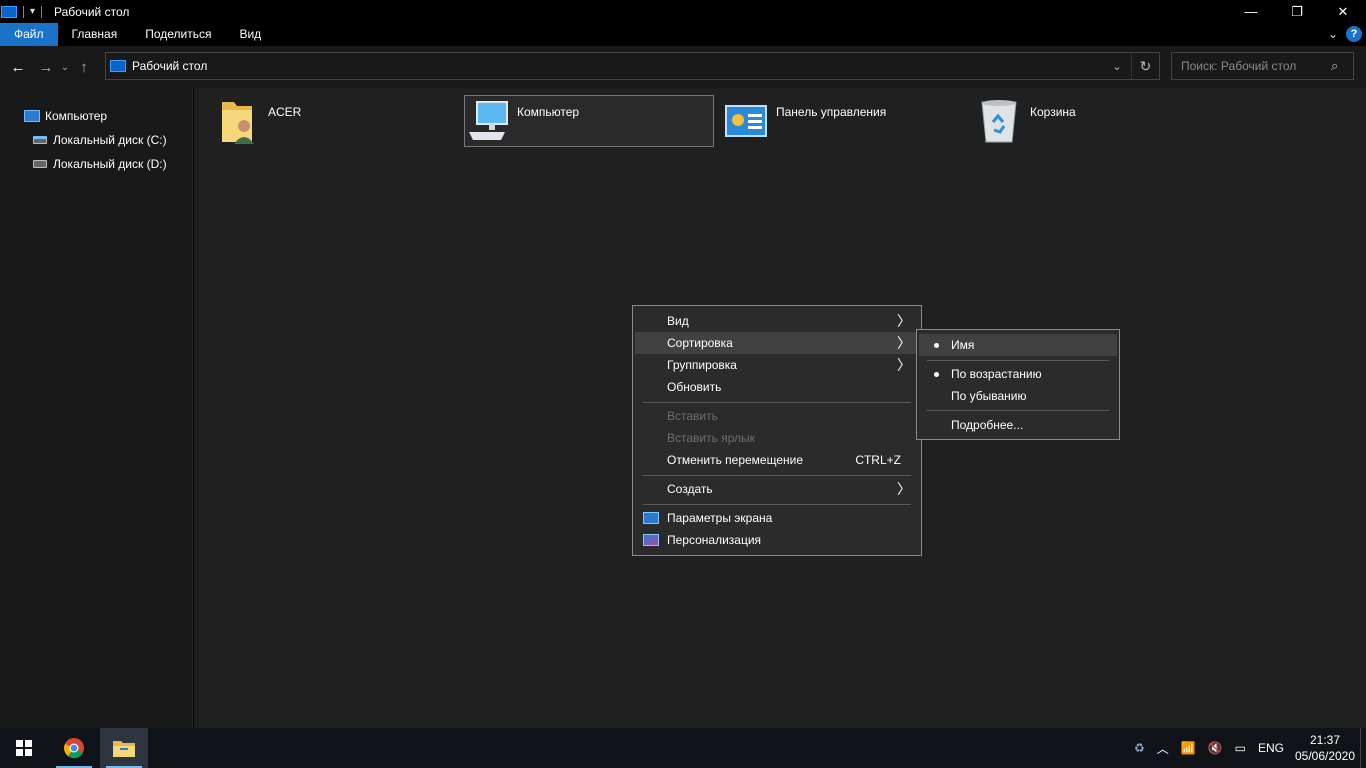 The width and height of the screenshot is (1366, 768). I want to click on item-label: Панель управления, so click(831, 112).